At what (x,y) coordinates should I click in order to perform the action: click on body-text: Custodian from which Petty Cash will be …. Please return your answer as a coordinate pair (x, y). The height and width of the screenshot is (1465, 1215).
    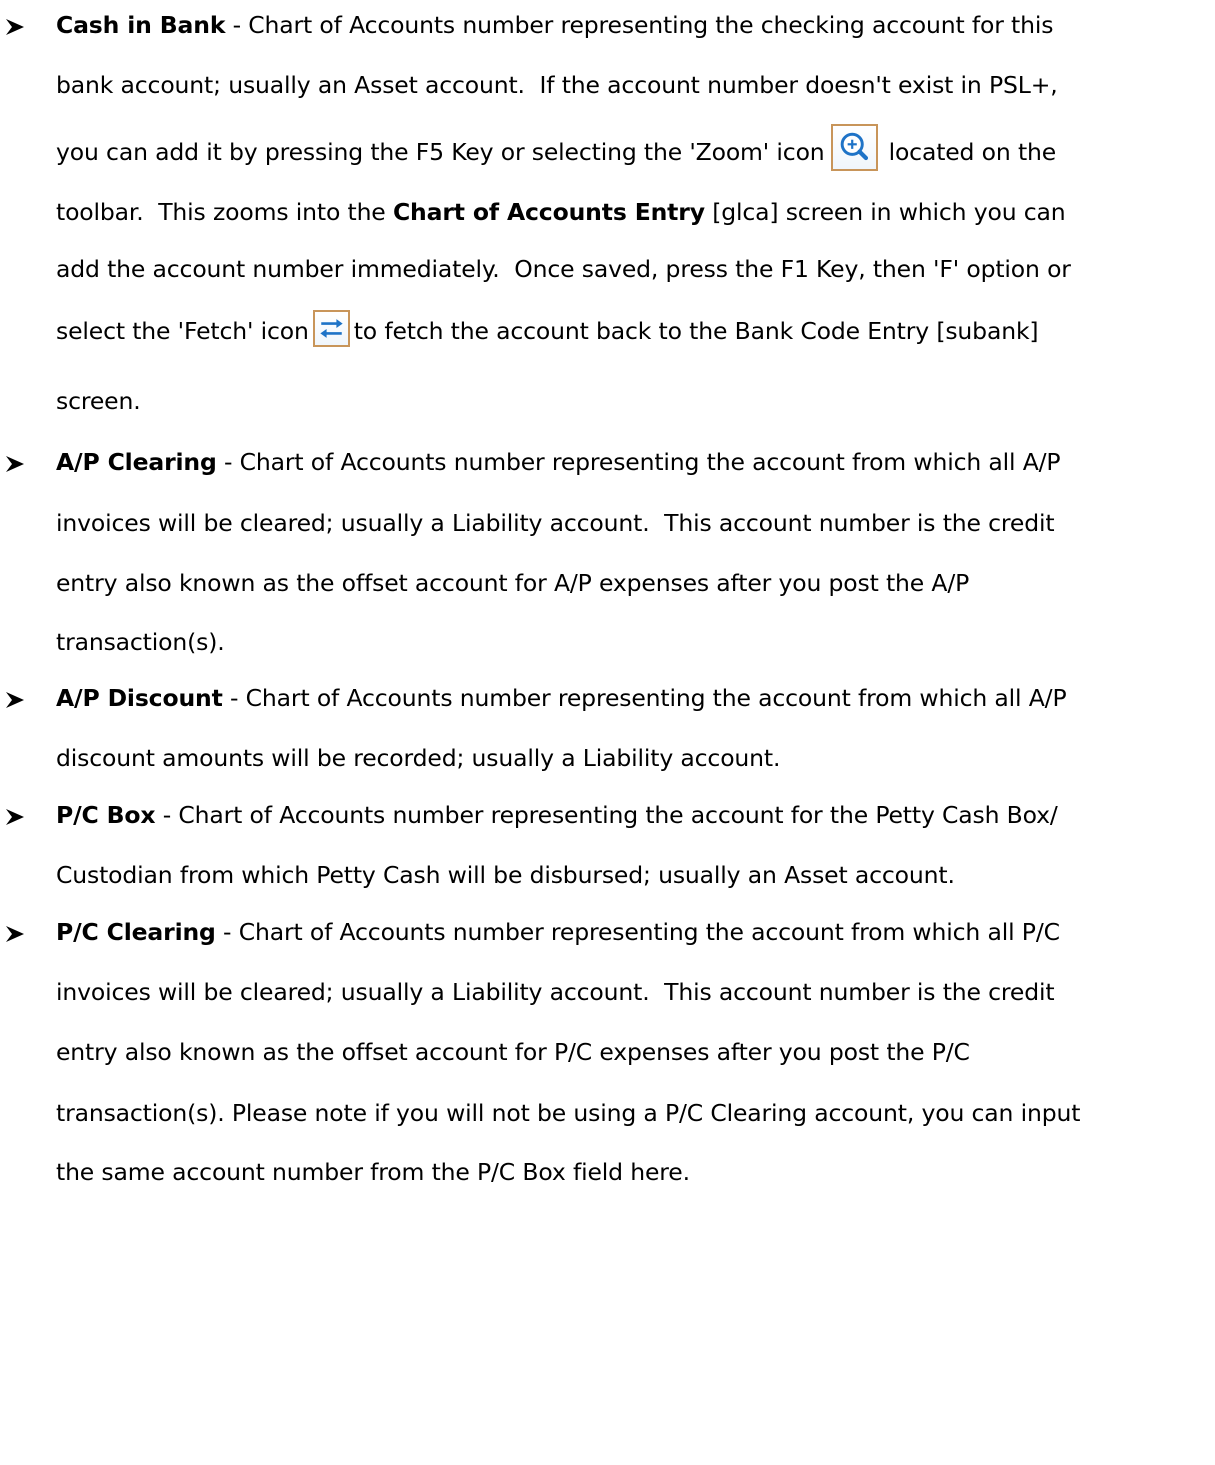
    Looking at the image, I should click on (505, 875).